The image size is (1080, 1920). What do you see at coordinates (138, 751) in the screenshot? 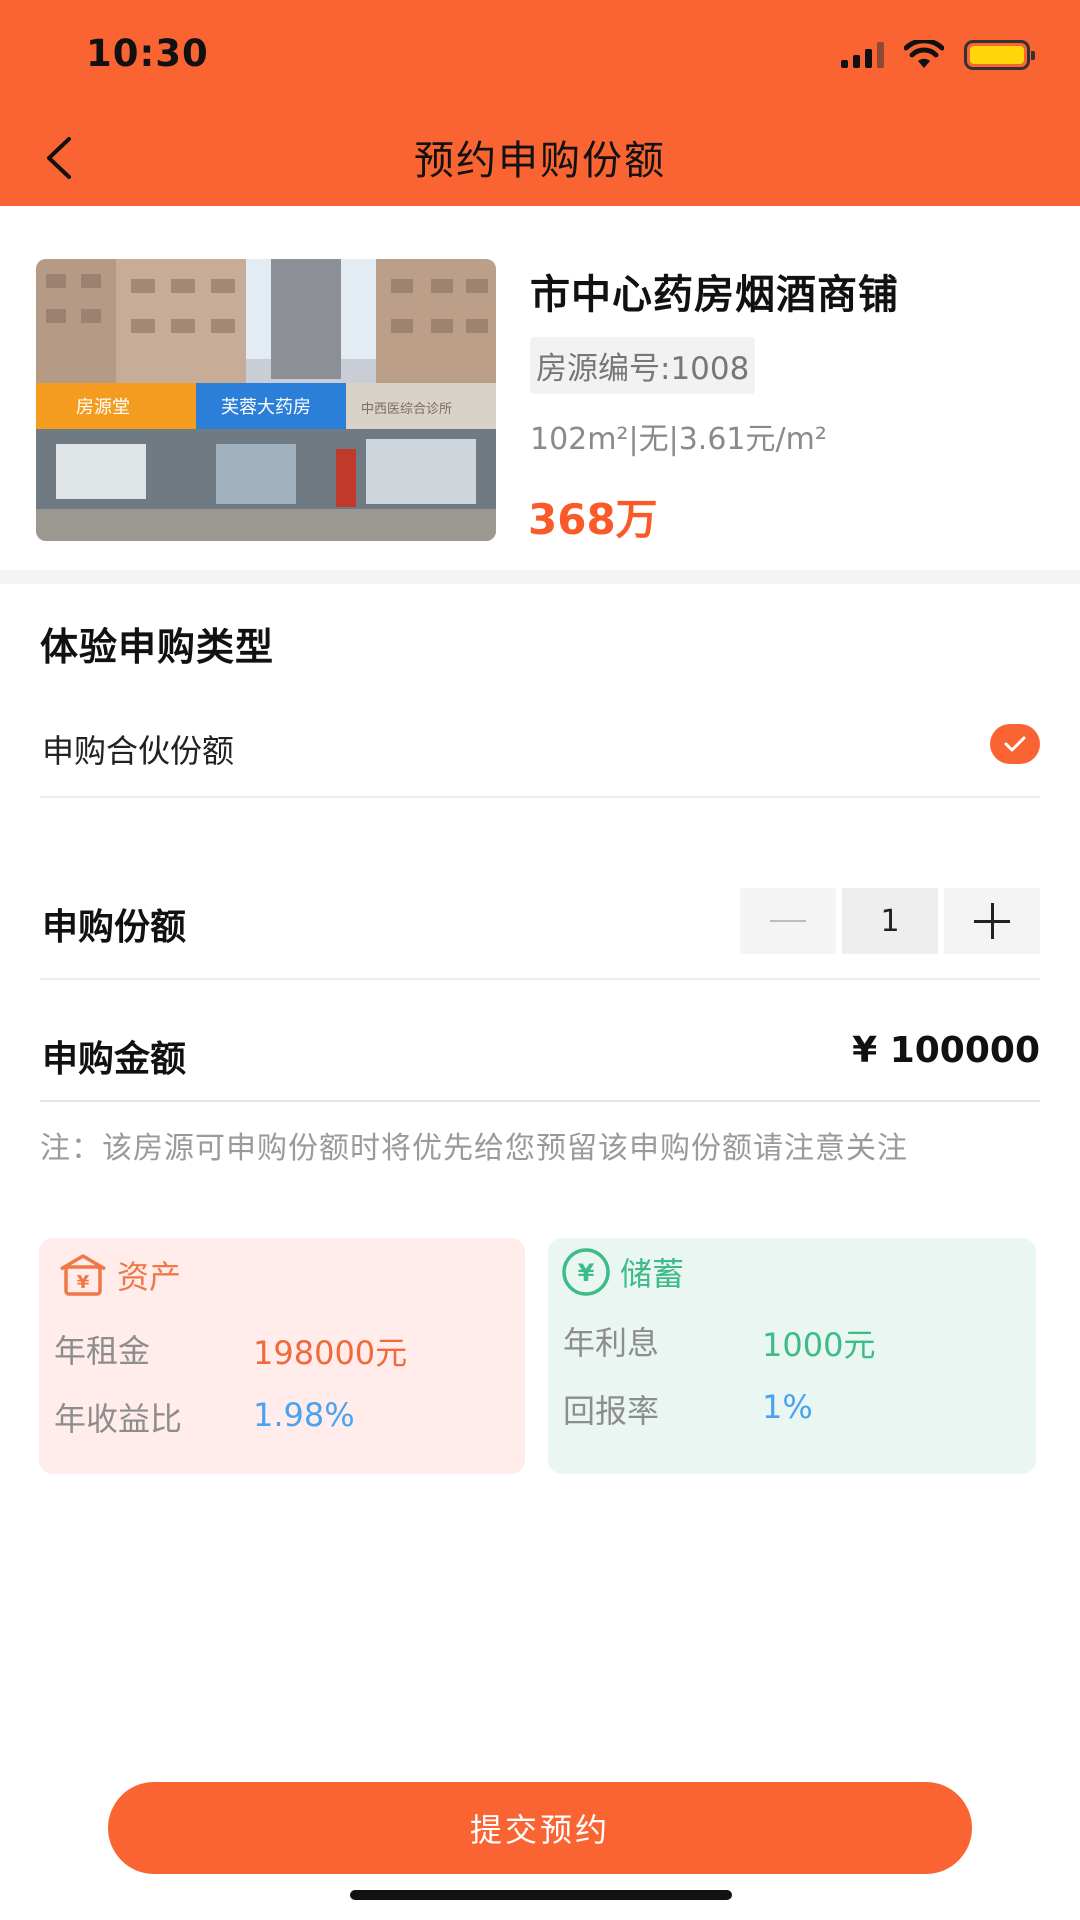
I see `option-label: 申购合伙份额` at bounding box center [138, 751].